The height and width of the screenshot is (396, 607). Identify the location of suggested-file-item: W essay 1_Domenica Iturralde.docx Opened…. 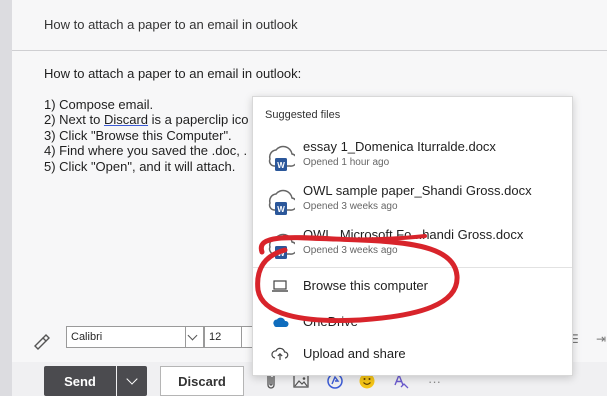
(412, 157).